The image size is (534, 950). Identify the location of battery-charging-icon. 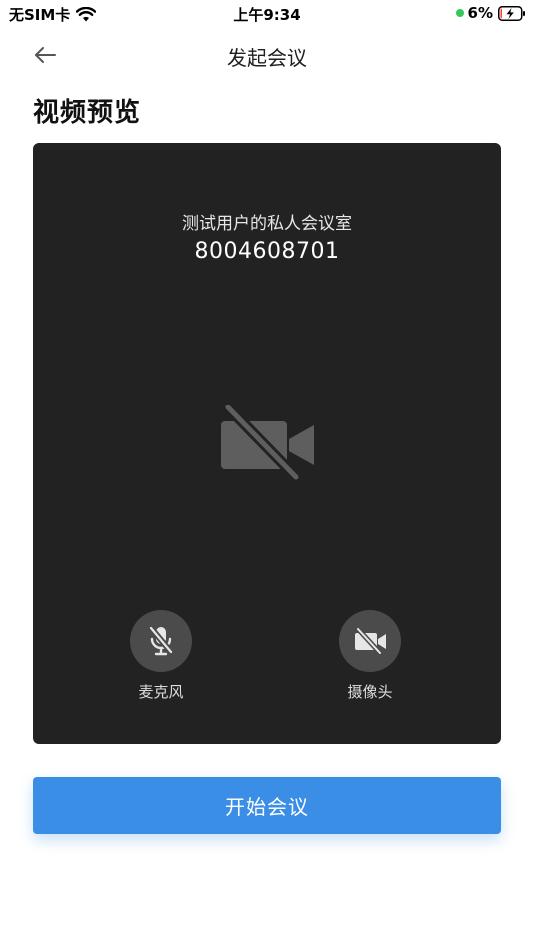
(512, 13).